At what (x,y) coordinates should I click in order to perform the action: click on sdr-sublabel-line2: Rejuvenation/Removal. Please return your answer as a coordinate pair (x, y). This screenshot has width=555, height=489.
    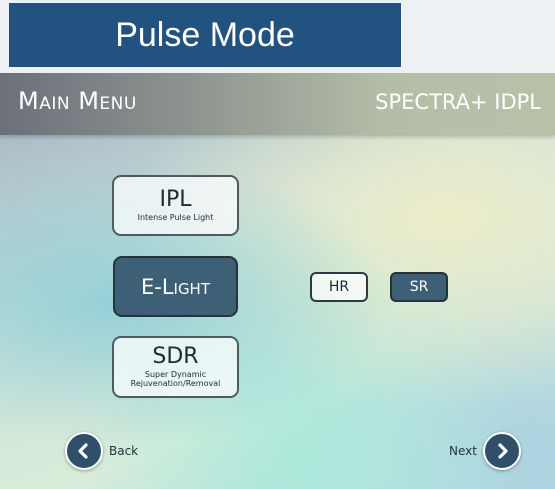
    Looking at the image, I should click on (175, 383).